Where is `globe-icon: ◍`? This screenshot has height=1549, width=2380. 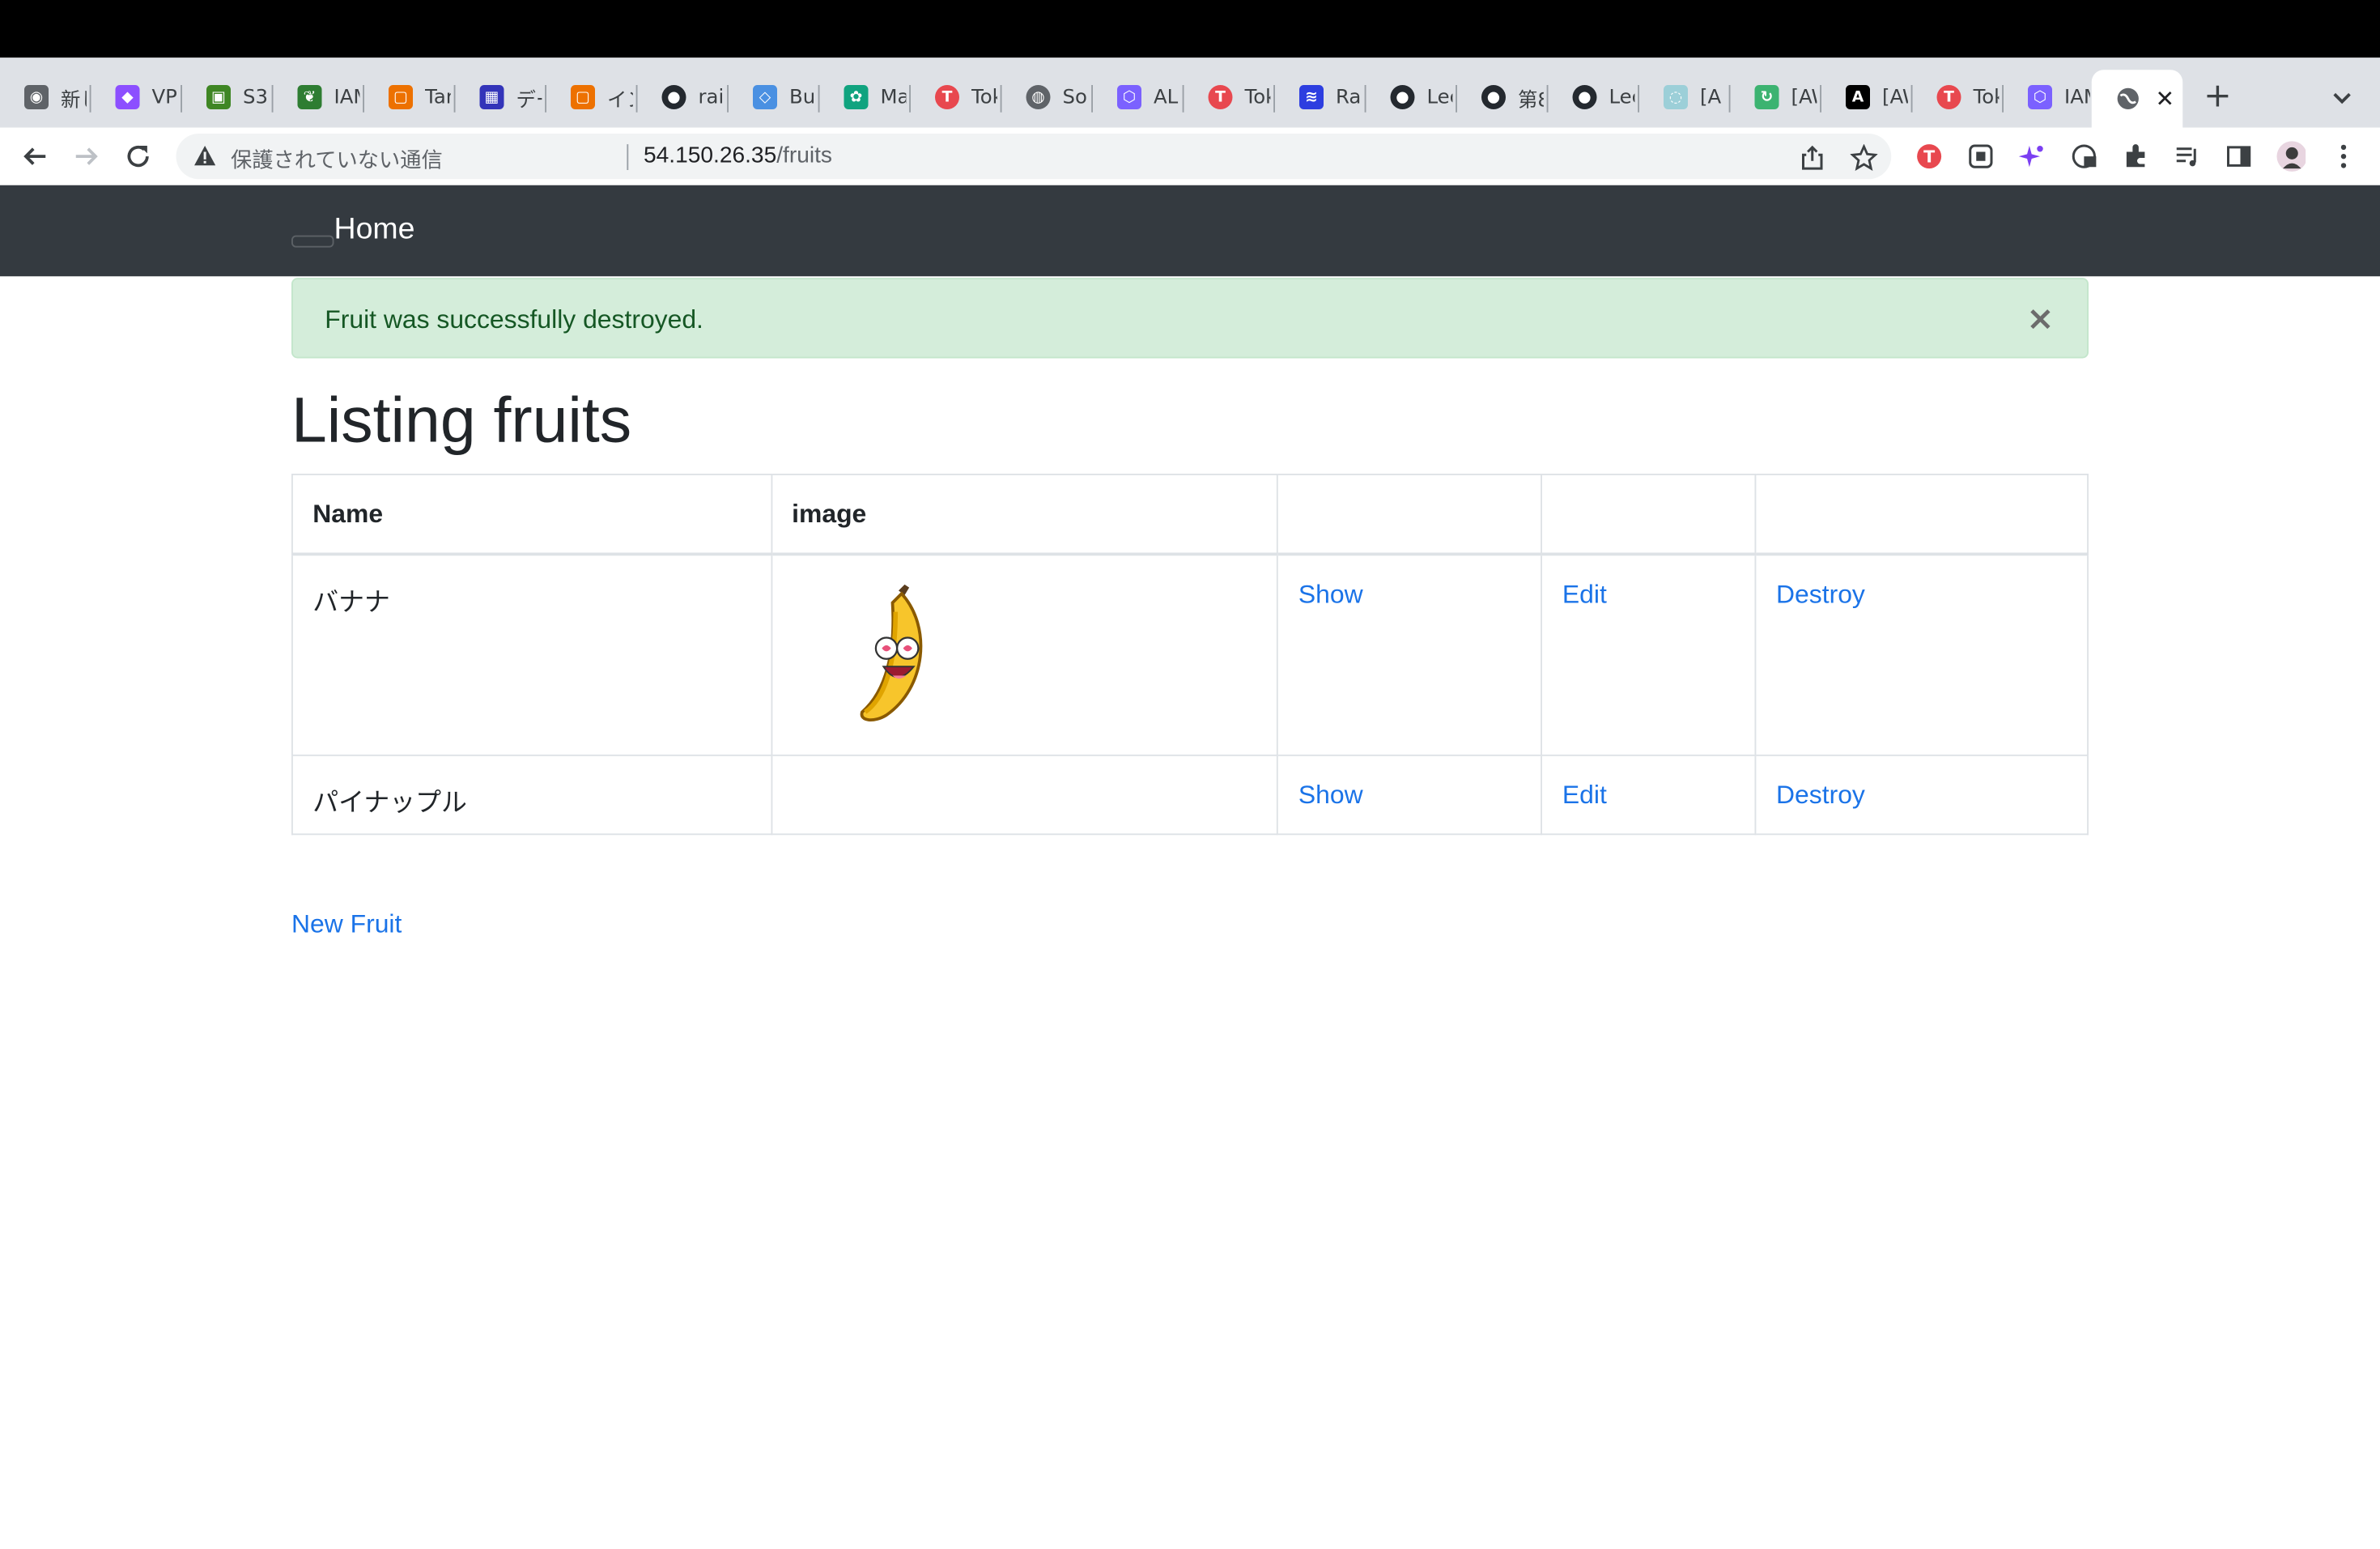
globe-icon: ◍ is located at coordinates (1039, 97).